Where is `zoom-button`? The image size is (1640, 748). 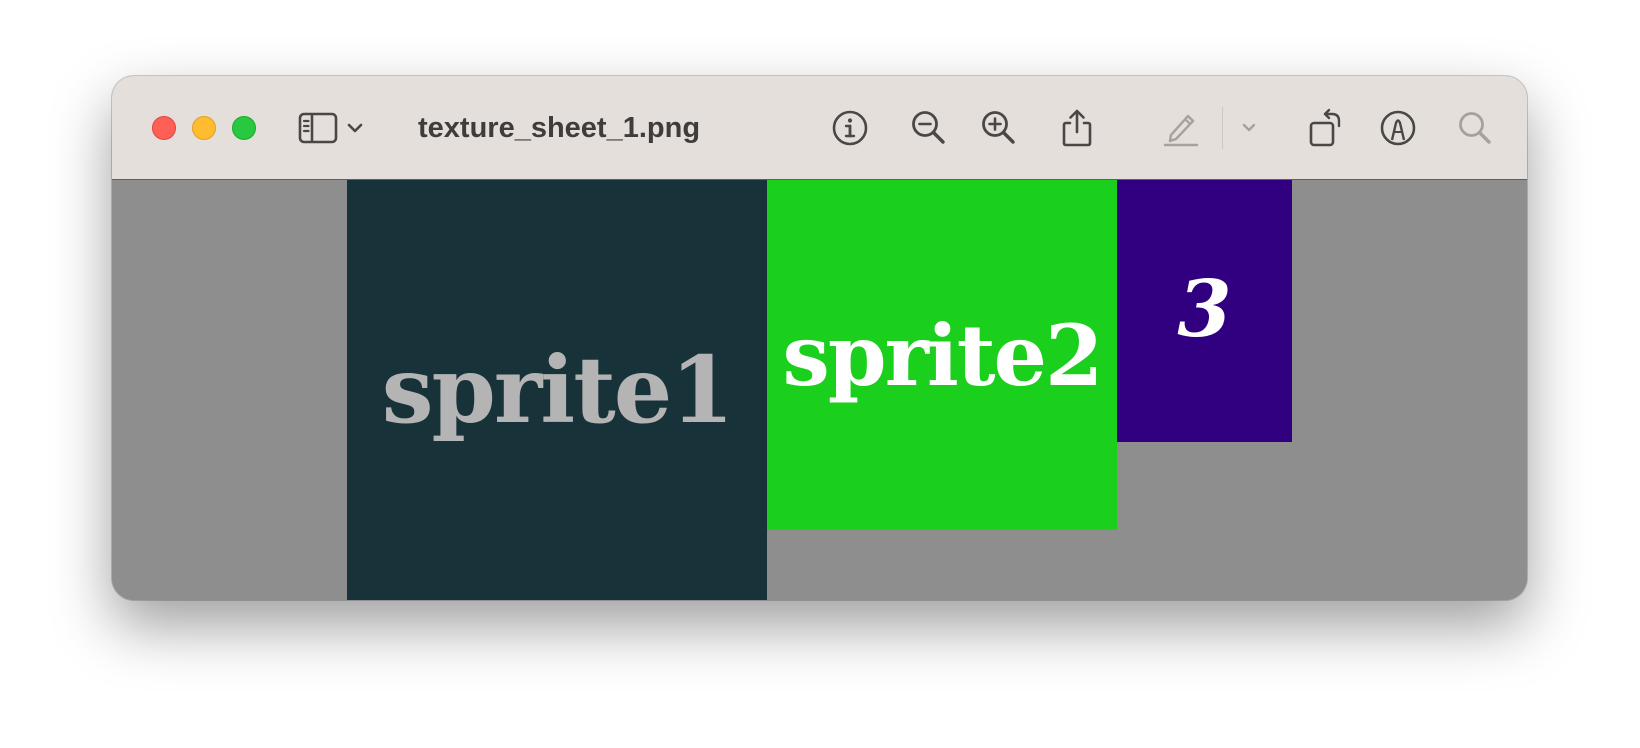 zoom-button is located at coordinates (244, 128).